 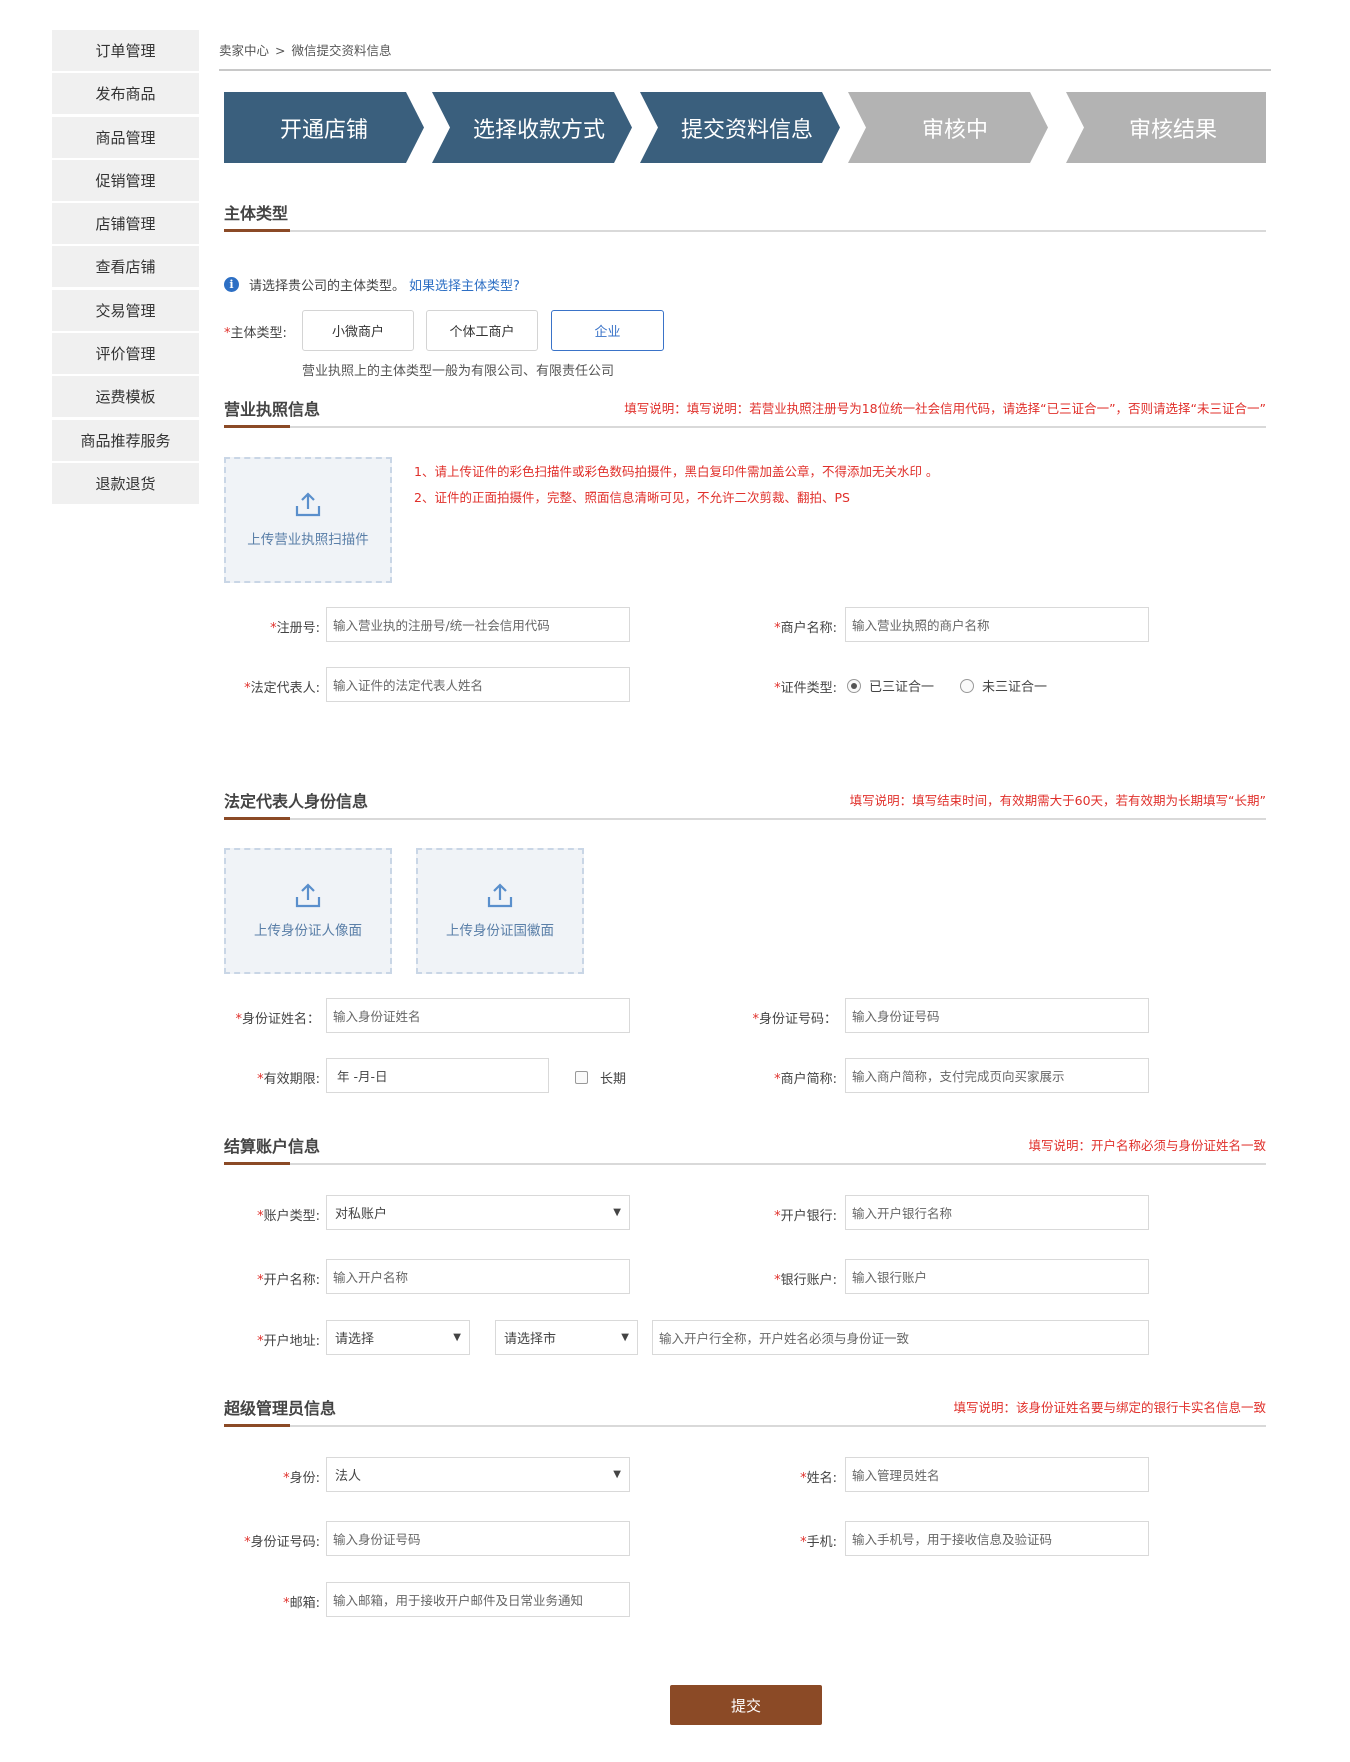 I want to click on radio-checked-icon, so click(x=854, y=685).